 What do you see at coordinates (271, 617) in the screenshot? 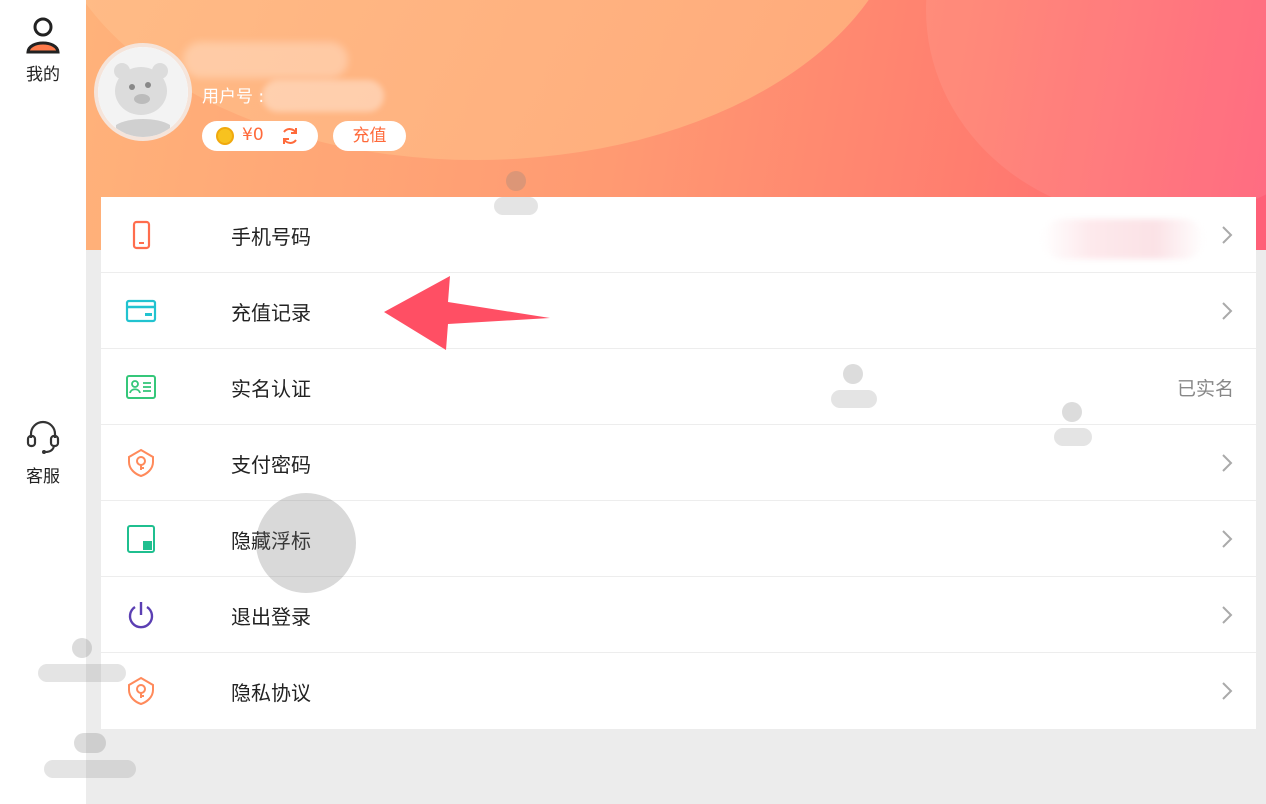
I see `menu-item-label: 退出登录` at bounding box center [271, 617].